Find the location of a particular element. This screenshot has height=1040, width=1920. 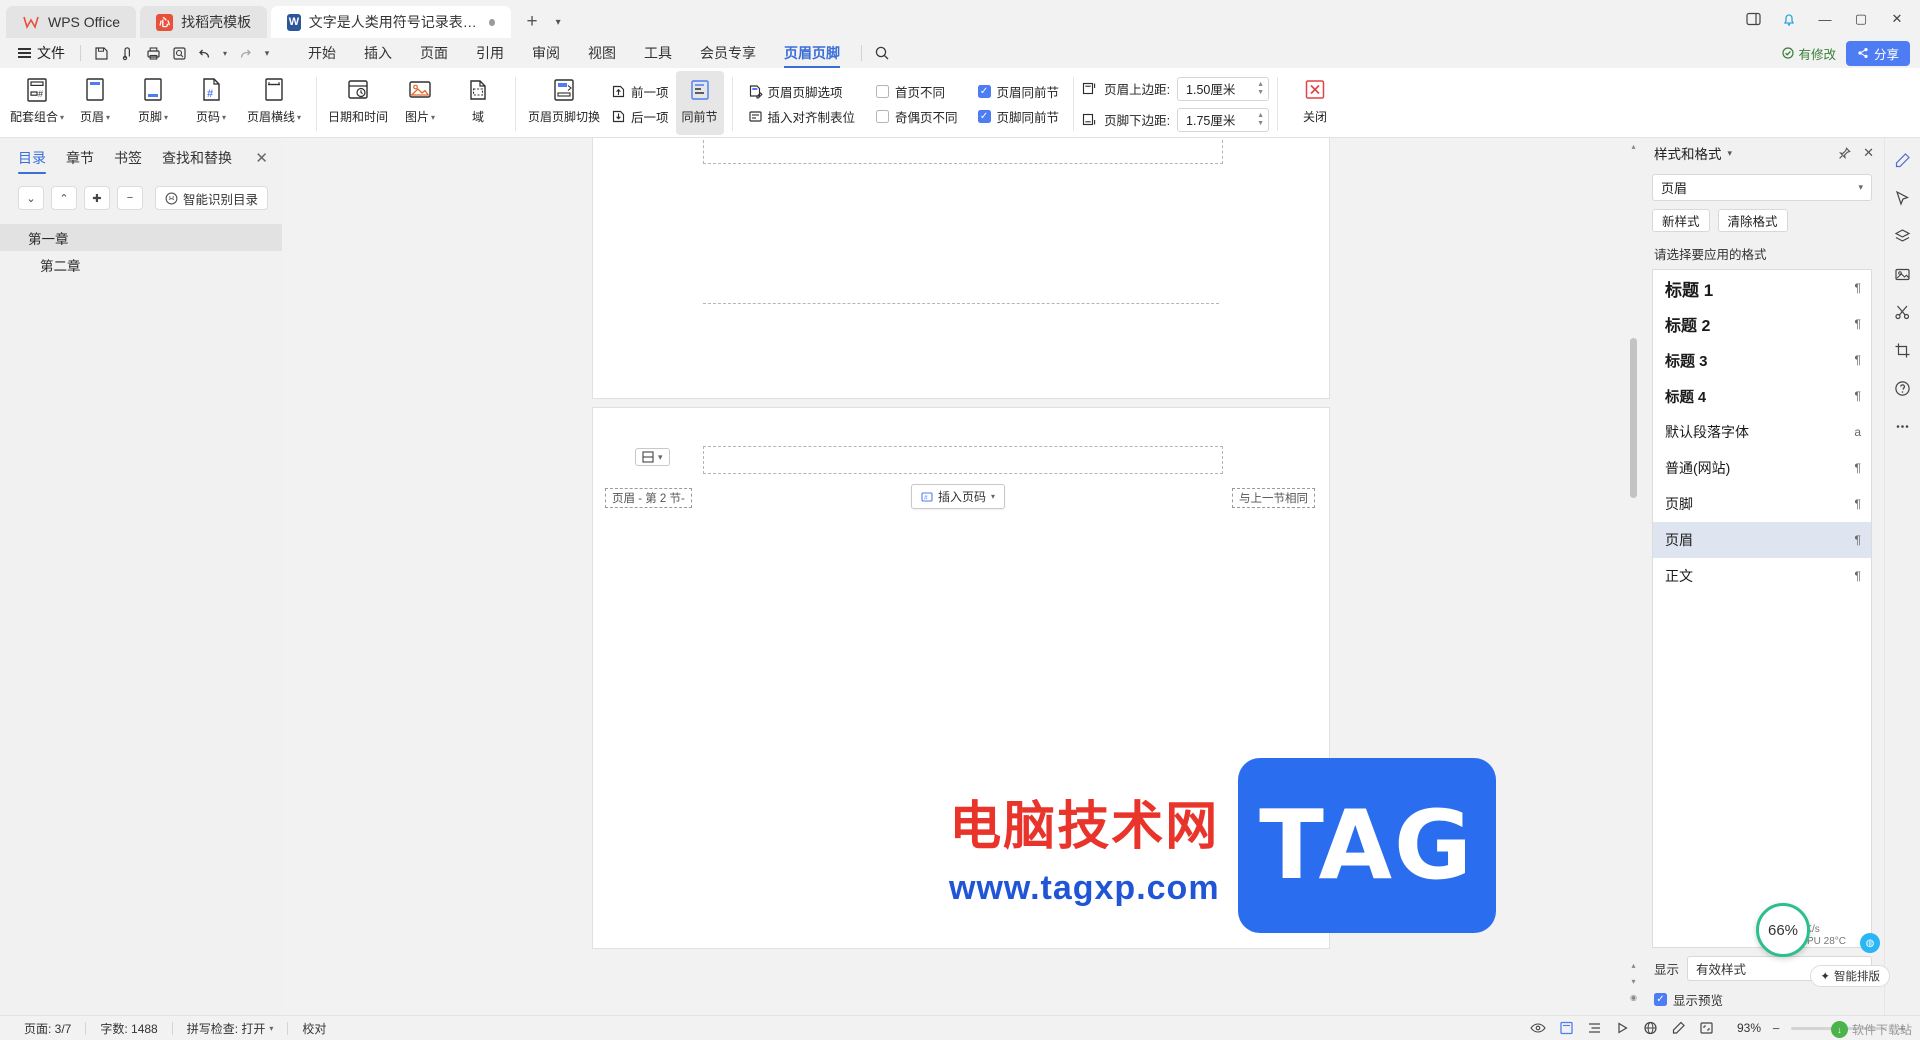

style-item-default-paragraph-font: 默认段落字体 a is located at coordinates (1762, 432).